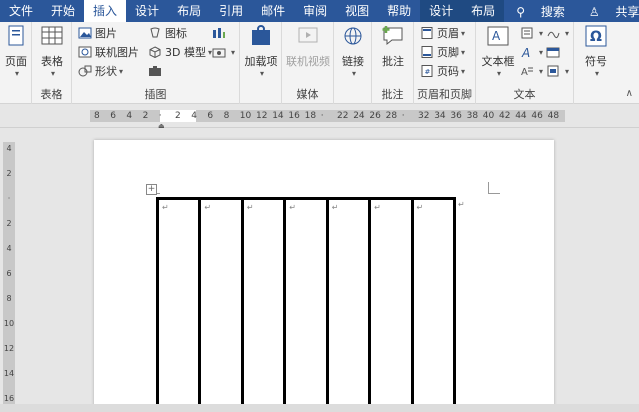 This screenshot has height=412, width=639. What do you see at coordinates (155, 94) in the screenshot?
I see `group-label-illustrations: 插图` at bounding box center [155, 94].